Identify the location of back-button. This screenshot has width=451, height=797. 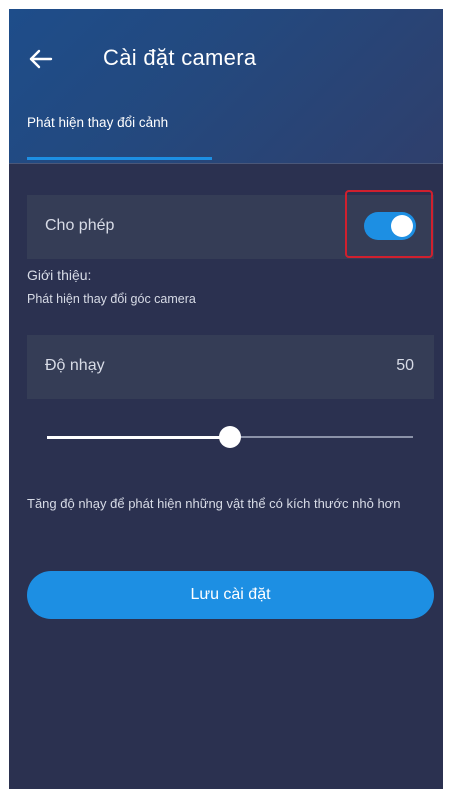
(41, 59).